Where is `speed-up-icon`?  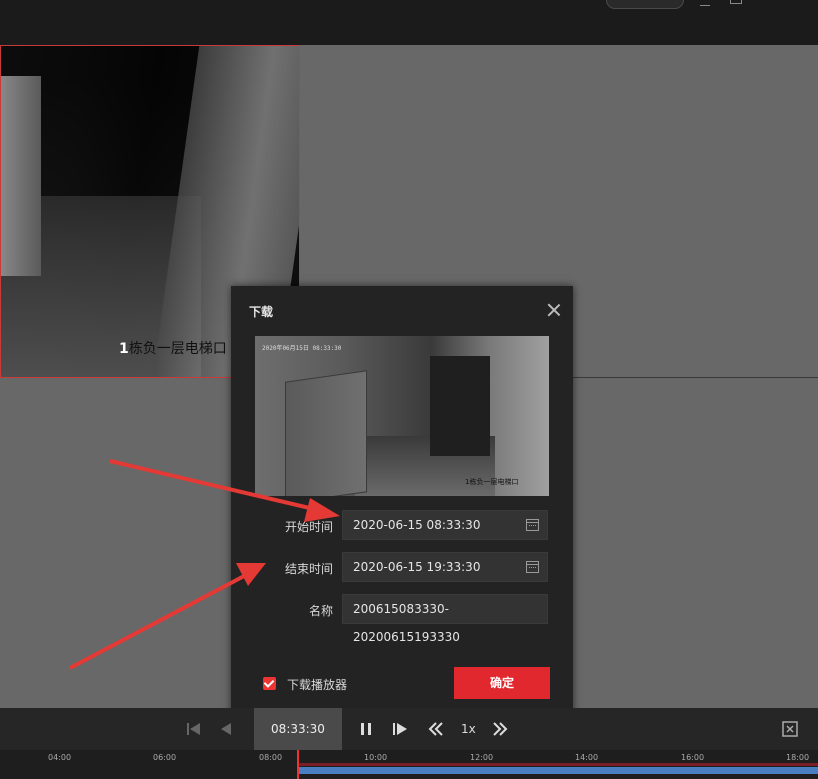 speed-up-icon is located at coordinates (500, 729).